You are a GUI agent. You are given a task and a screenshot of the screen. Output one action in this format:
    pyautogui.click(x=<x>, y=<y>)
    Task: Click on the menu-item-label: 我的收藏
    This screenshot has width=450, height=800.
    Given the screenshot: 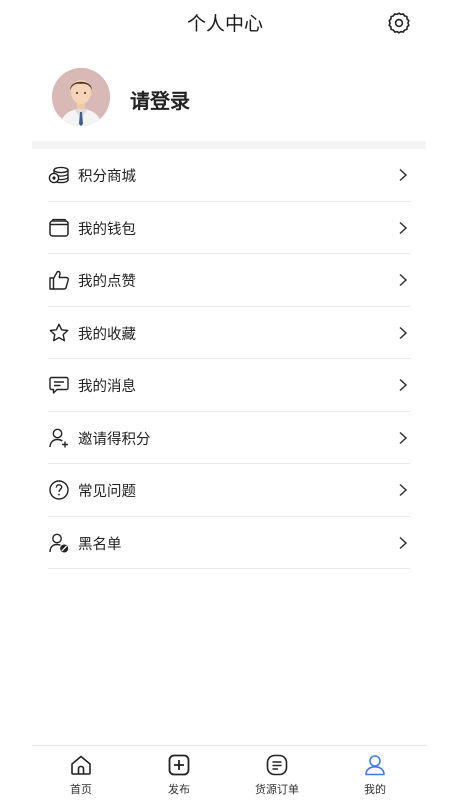 What is the action you would take?
    pyautogui.click(x=107, y=334)
    